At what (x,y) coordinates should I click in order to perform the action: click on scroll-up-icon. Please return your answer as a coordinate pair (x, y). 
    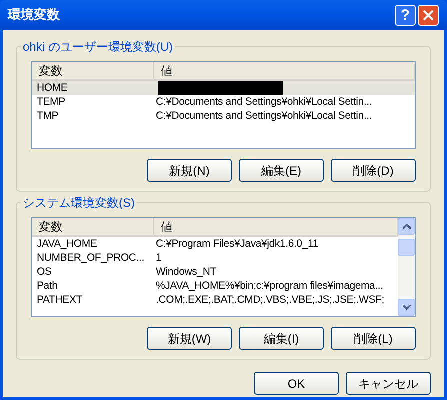
    Looking at the image, I should click on (406, 226).